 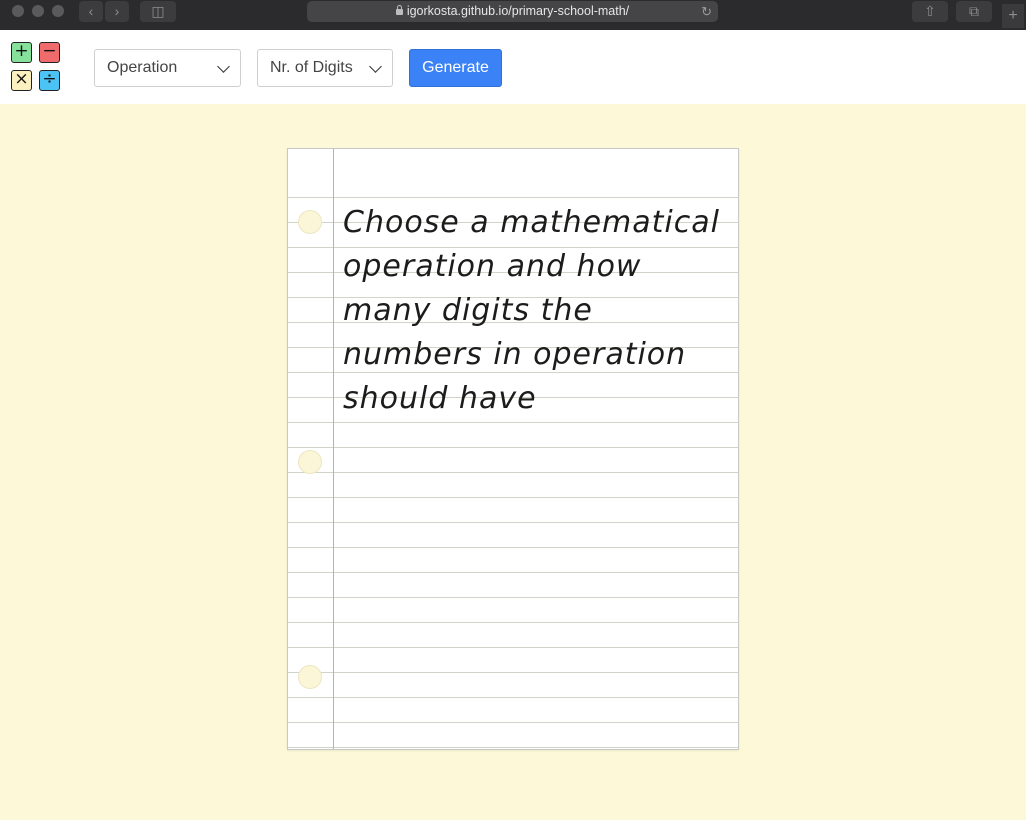 I want to click on url-text: igorkosta.github.io/primary-school-math/, so click(x=518, y=11).